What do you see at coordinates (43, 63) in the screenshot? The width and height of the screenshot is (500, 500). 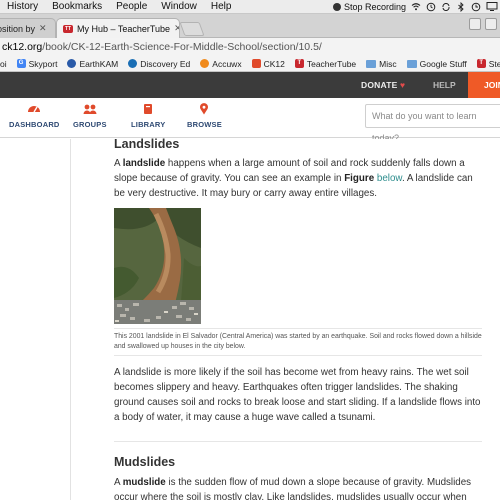 I see `bookmark-label: Skyport` at bounding box center [43, 63].